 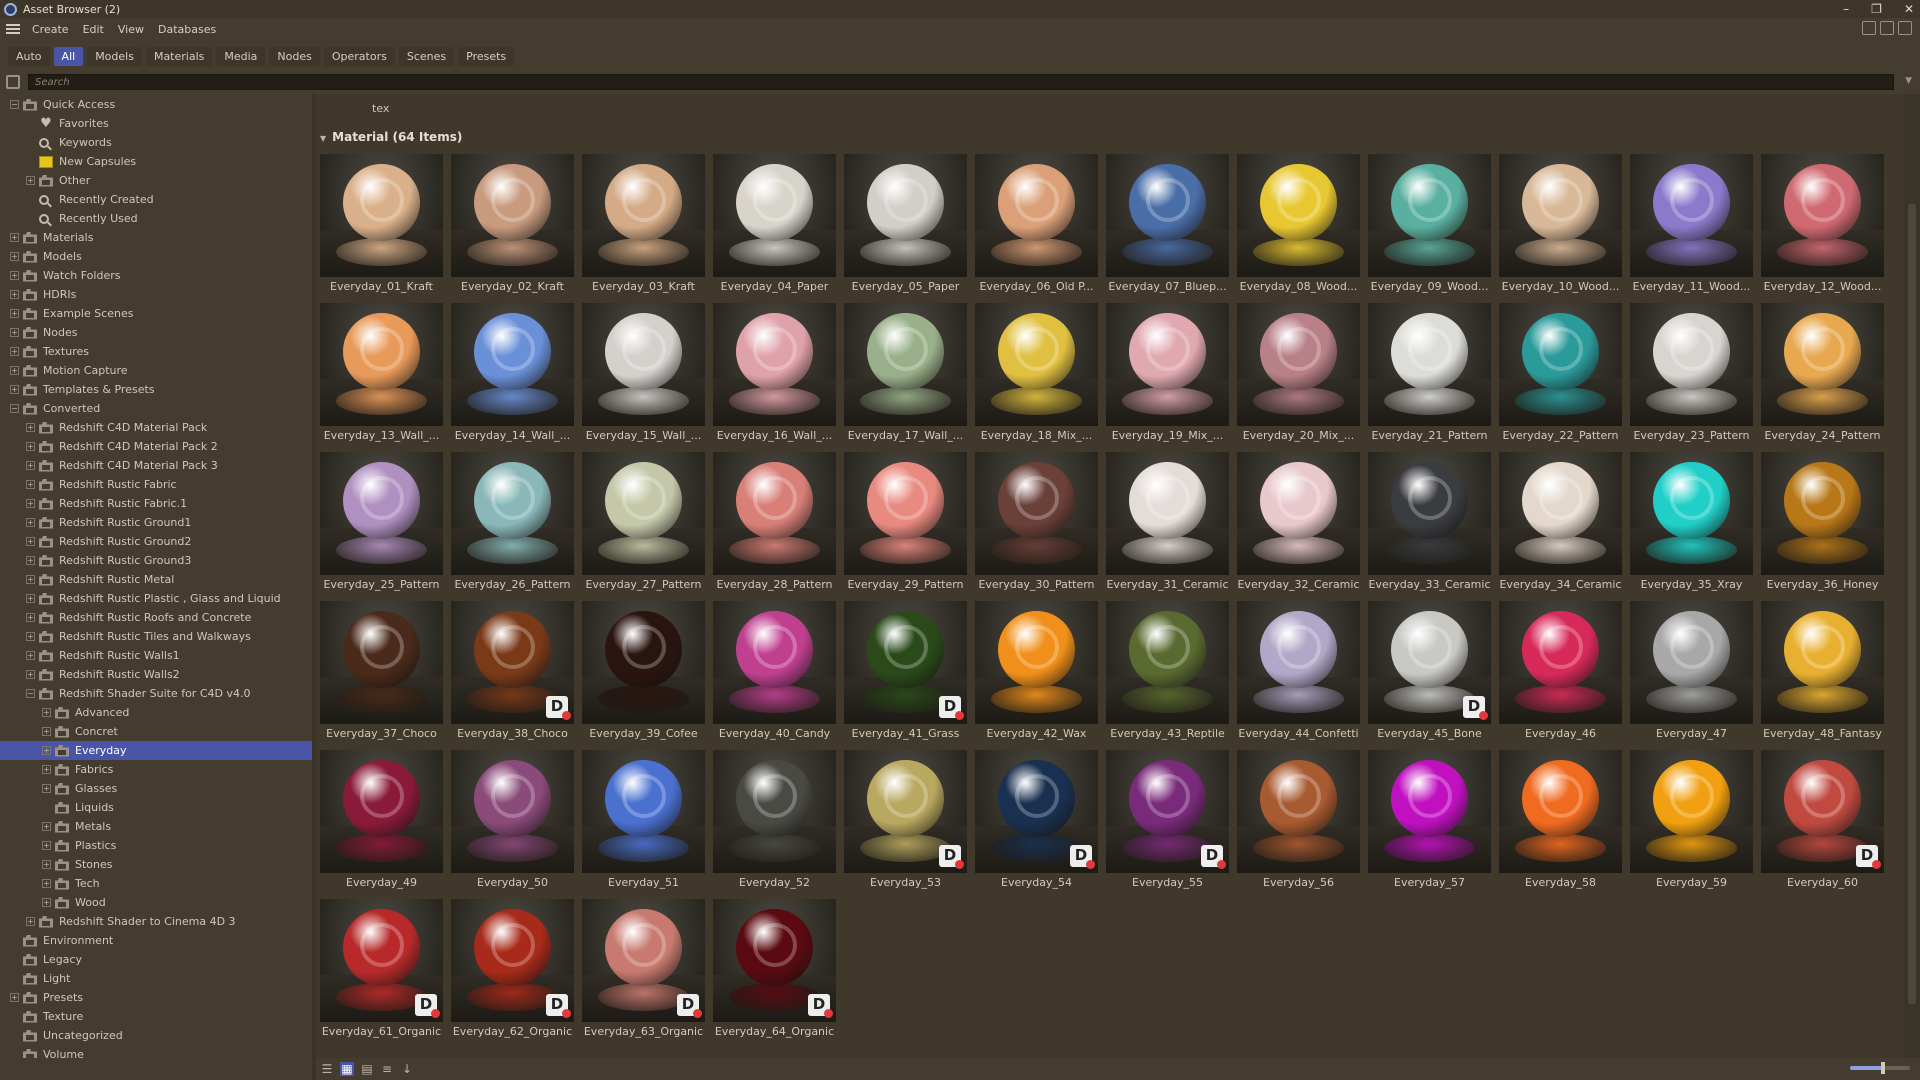 I want to click on thumbnail-size-slider, so click(x=1880, y=1068).